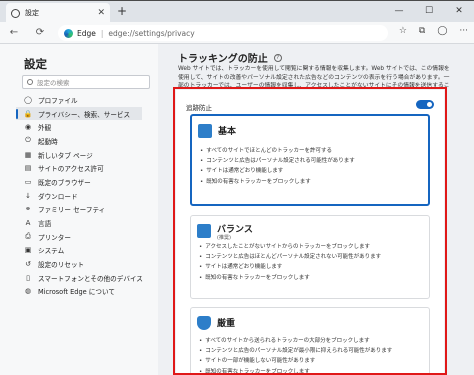 The image size is (474, 375). I want to click on search-placeholder: 設定の検索, so click(53, 83).